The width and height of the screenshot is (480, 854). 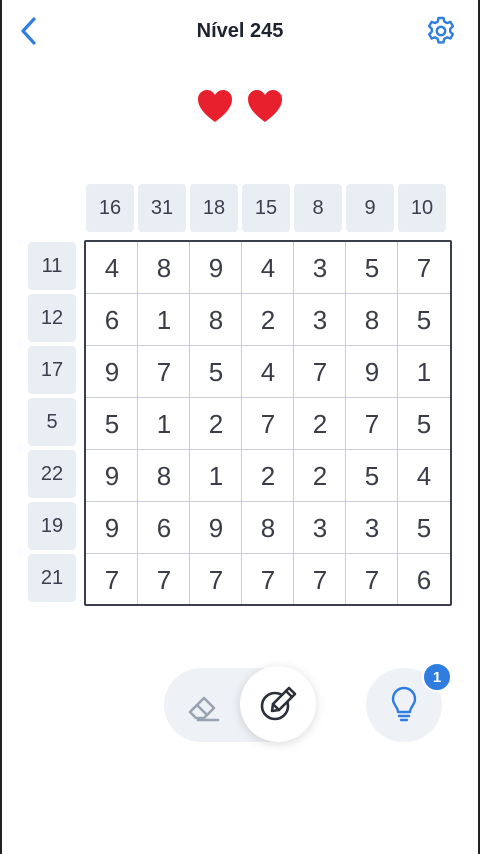 What do you see at coordinates (204, 709) in the screenshot?
I see `eraser-icon` at bounding box center [204, 709].